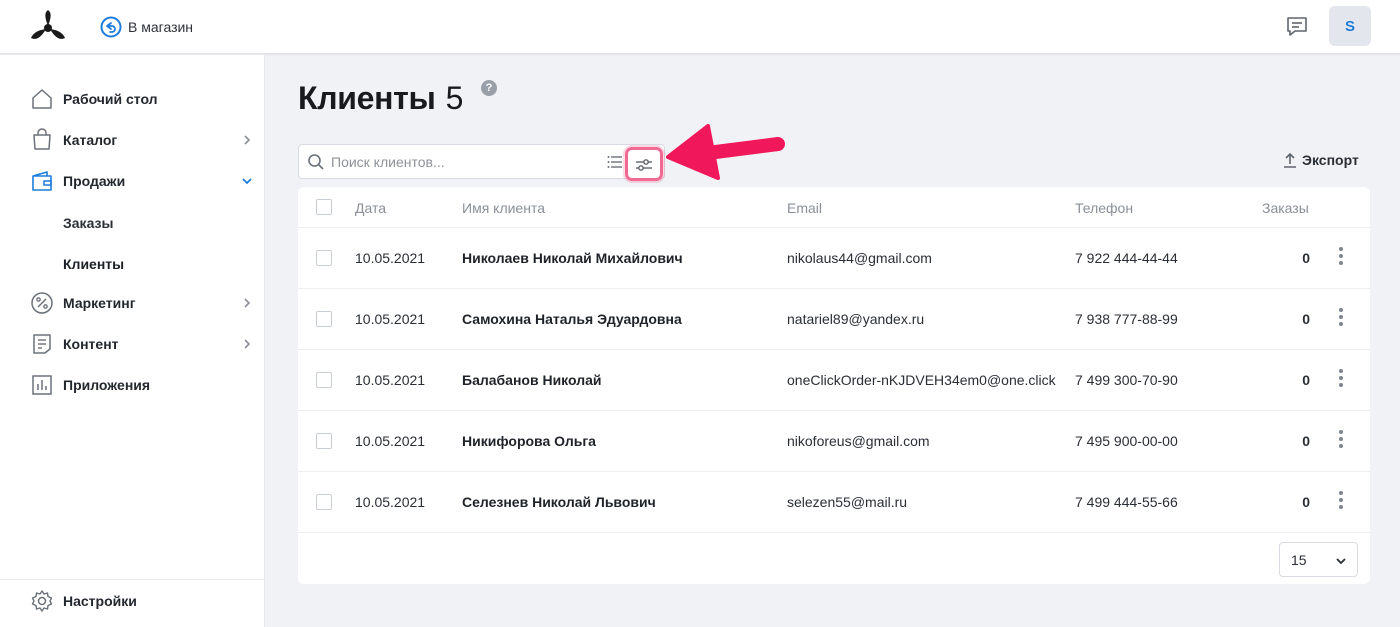 The width and height of the screenshot is (1400, 627). I want to click on row-client-name: Никифорова Ольга, so click(529, 441).